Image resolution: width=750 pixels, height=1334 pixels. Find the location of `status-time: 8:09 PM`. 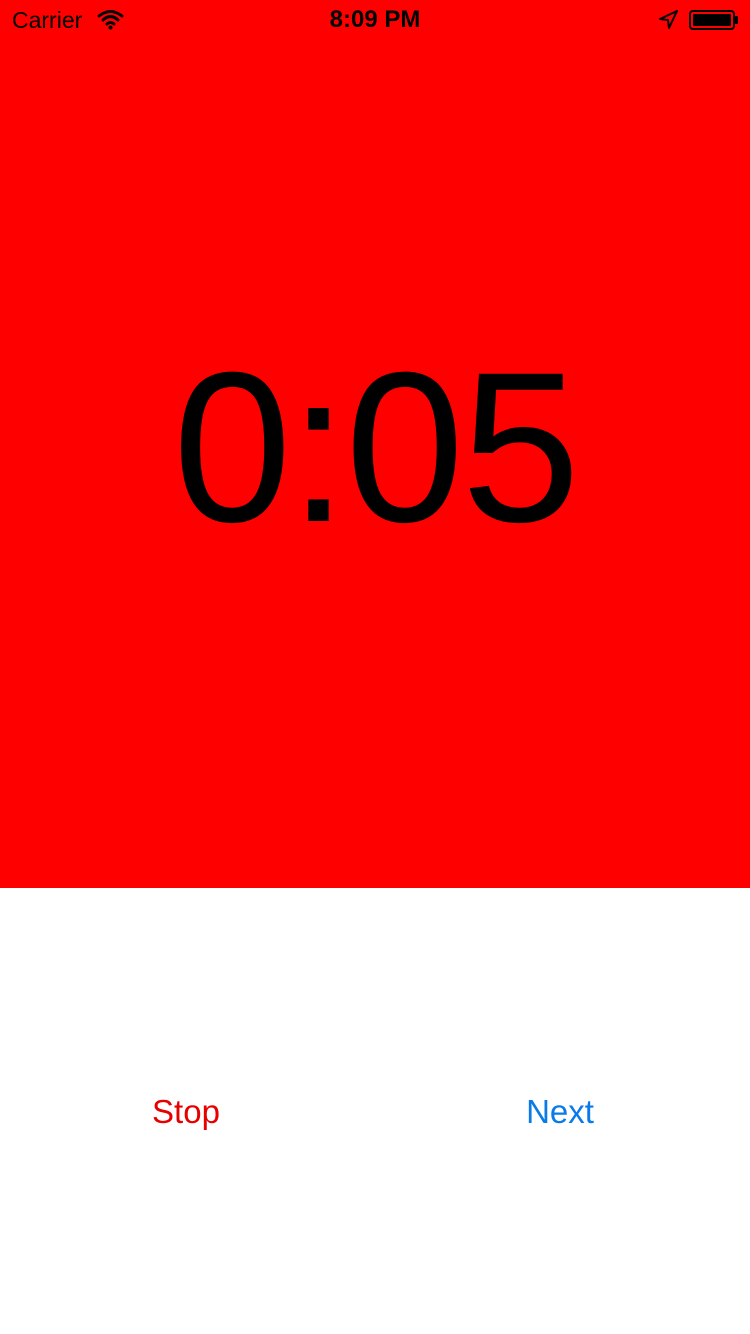

status-time: 8:09 PM is located at coordinates (375, 19).